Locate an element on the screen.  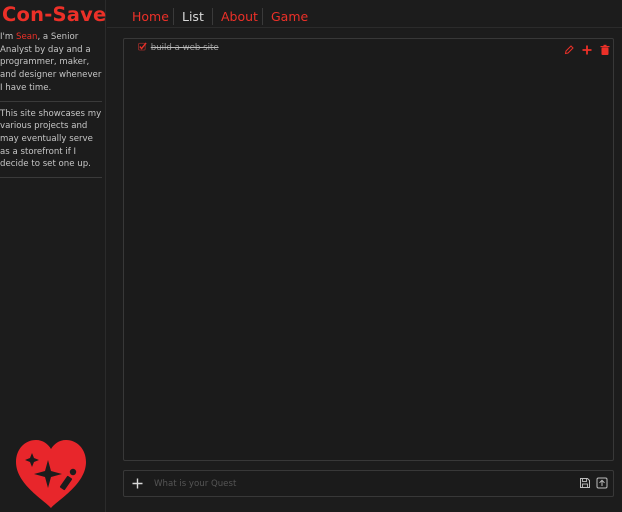
plus-icon is located at coordinates (587, 48).